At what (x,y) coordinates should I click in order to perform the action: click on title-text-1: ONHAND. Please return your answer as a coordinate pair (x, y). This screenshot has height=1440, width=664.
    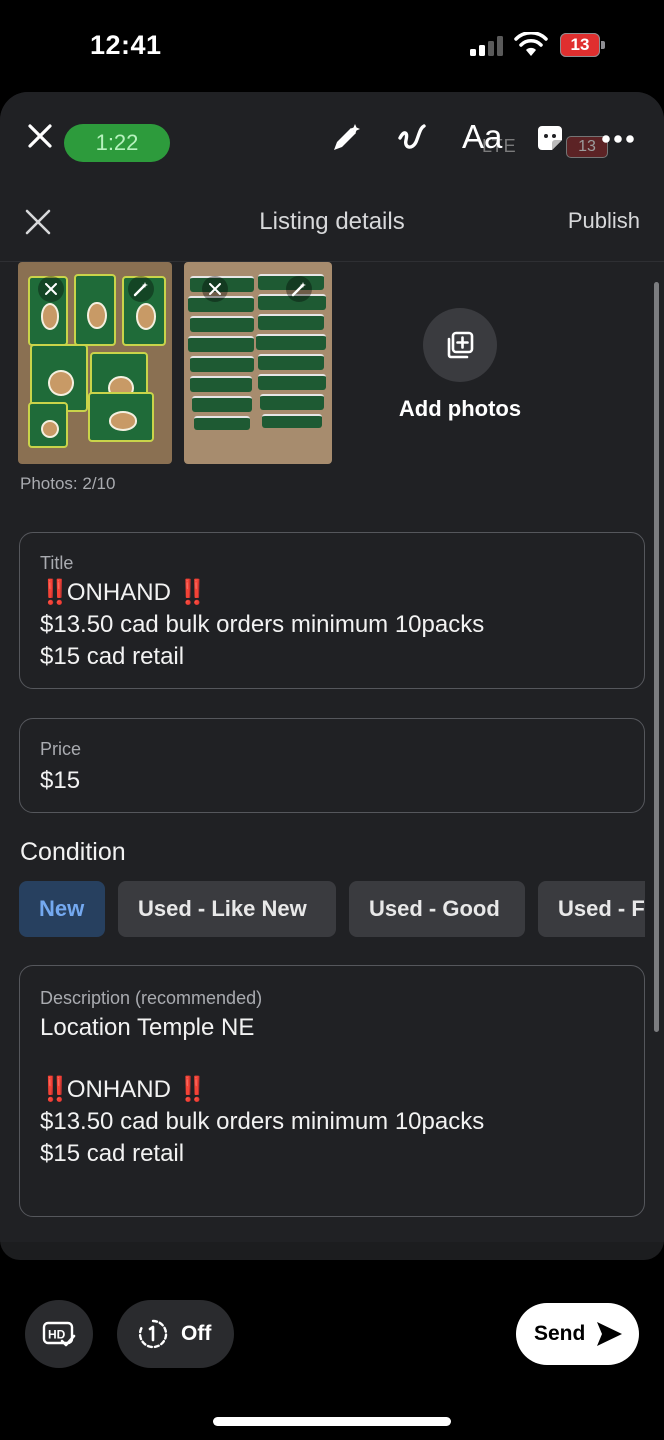
    Looking at the image, I should click on (118, 592).